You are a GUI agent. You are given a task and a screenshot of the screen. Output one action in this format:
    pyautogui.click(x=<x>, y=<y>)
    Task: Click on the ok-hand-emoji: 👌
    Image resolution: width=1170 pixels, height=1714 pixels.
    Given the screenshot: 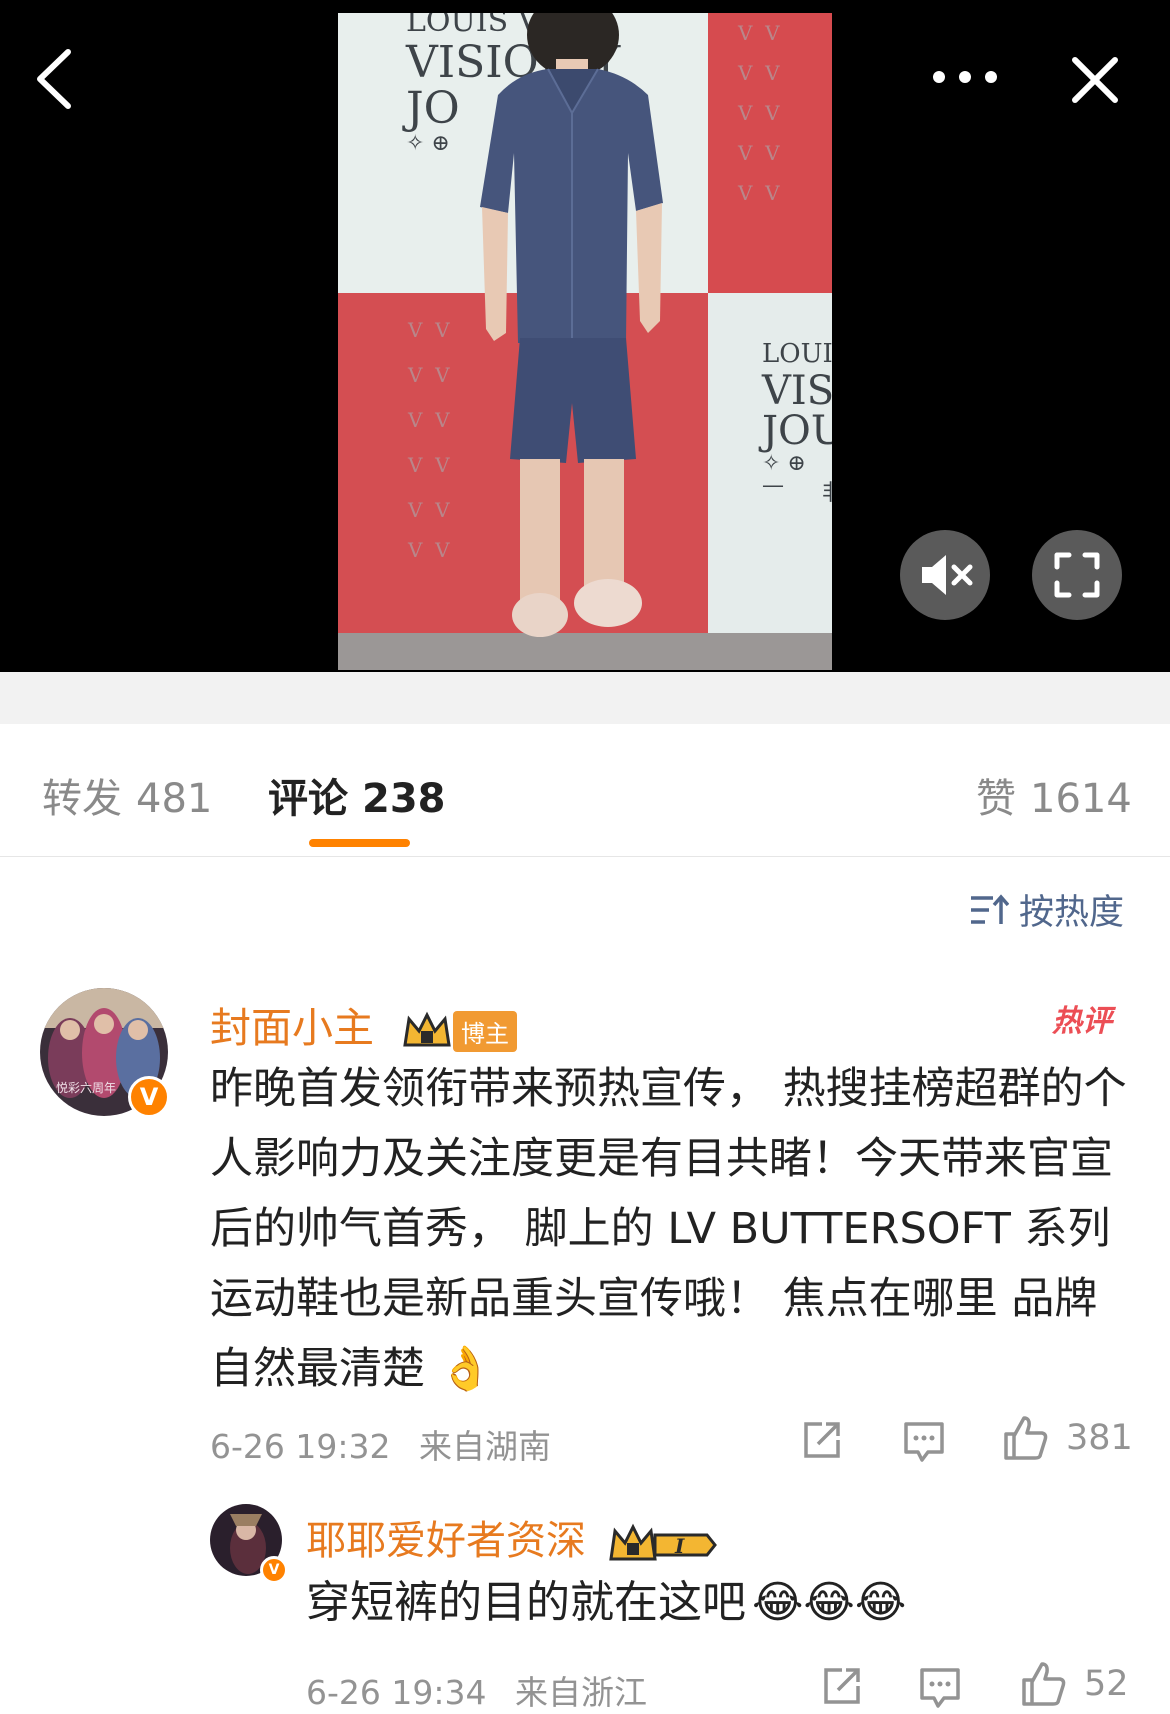 What is the action you would take?
    pyautogui.click(x=465, y=1369)
    